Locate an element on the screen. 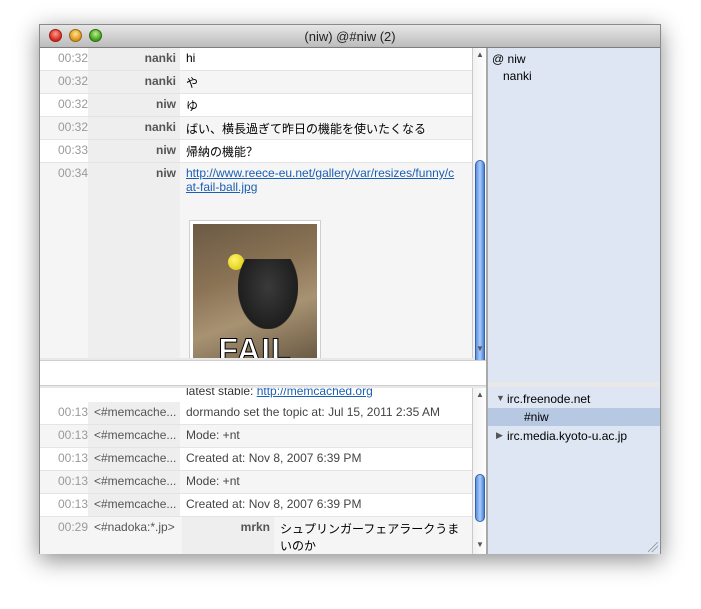  log-message: や is located at coordinates (192, 83).